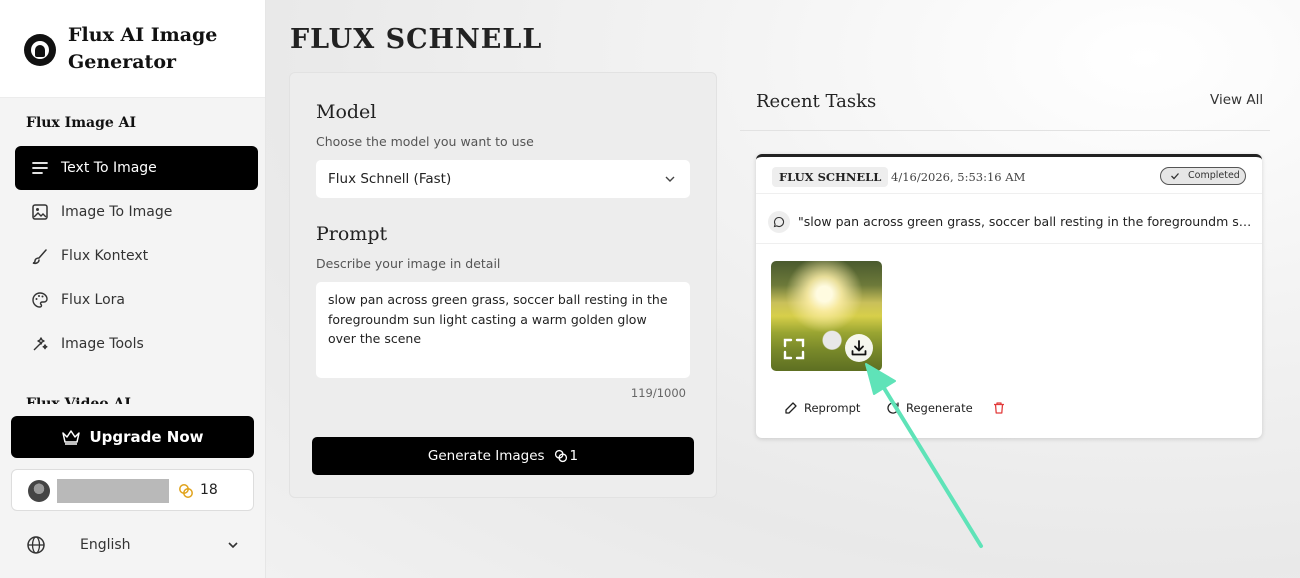  I want to click on reprompt-label: Reprompt, so click(832, 408).